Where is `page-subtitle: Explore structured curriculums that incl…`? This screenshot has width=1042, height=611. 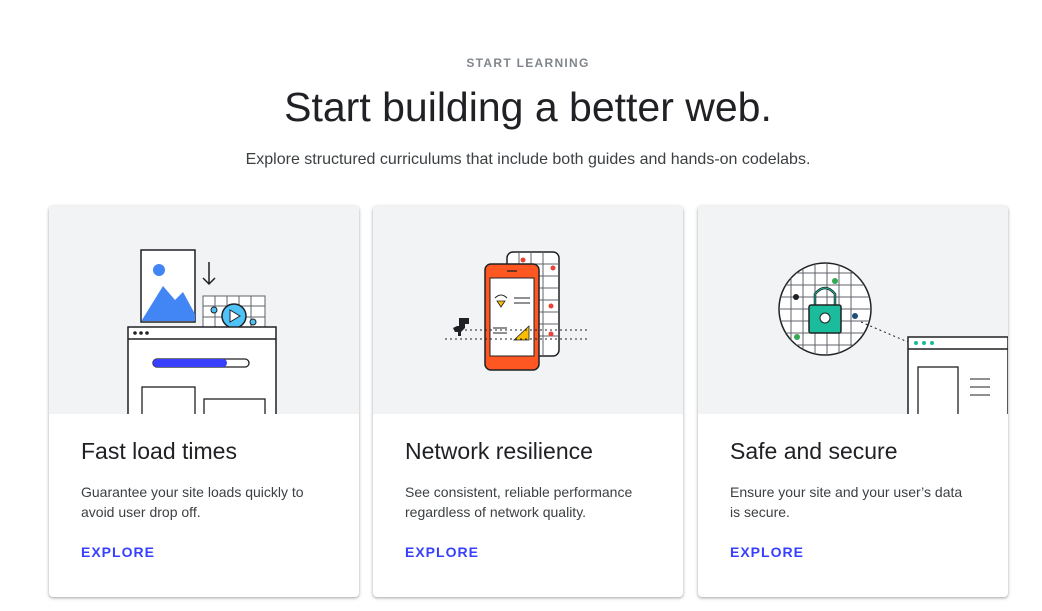
page-subtitle: Explore structured curriculums that incl… is located at coordinates (528, 159).